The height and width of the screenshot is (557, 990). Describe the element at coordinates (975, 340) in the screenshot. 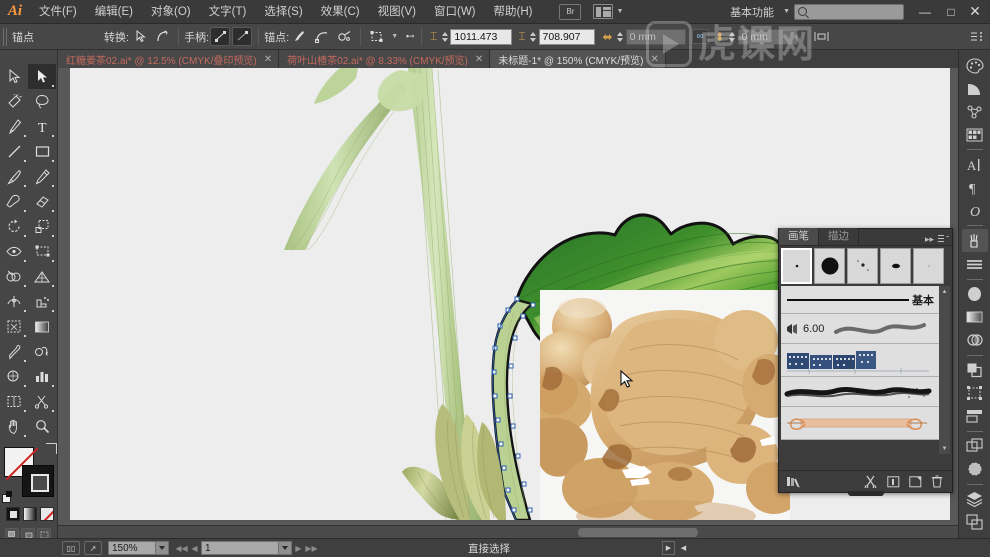

I see `transparency-panel-icon` at that location.